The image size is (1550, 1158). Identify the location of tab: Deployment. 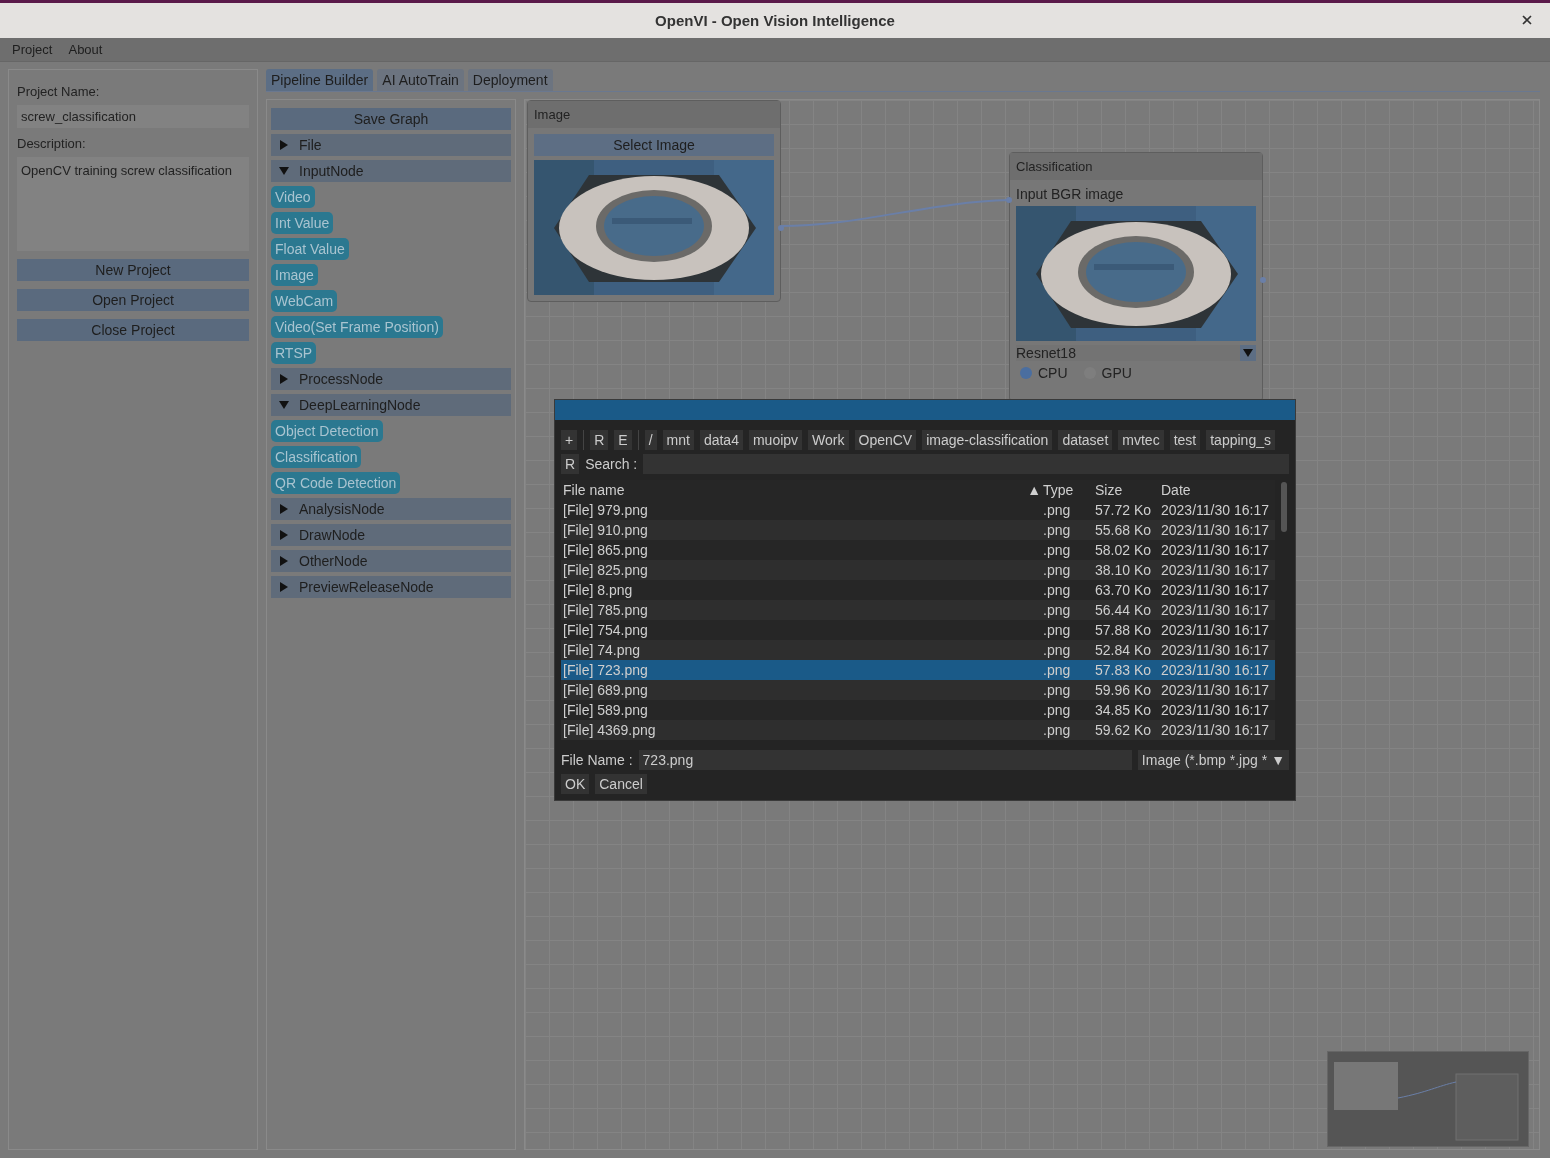
(510, 80).